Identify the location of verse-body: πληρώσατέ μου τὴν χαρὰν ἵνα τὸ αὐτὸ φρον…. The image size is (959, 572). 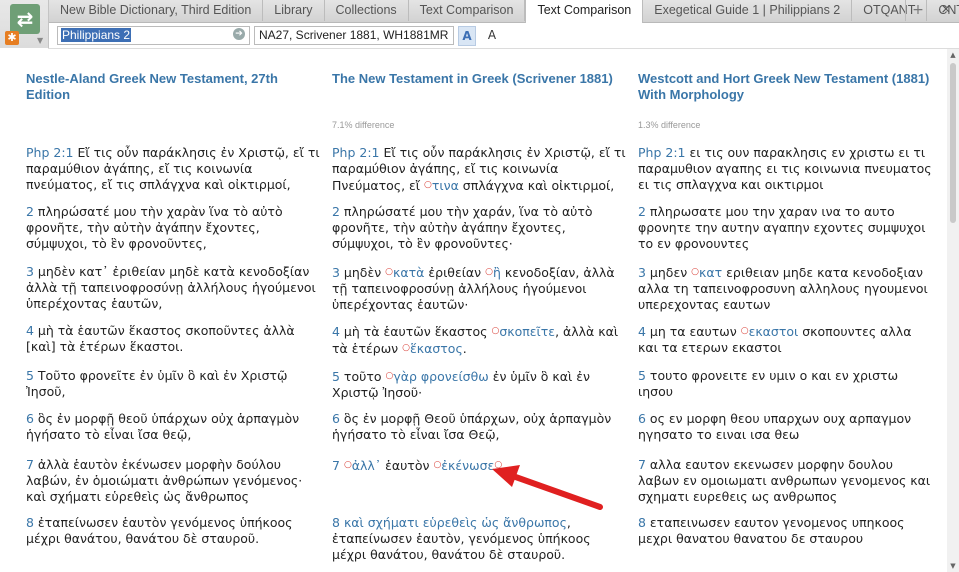
(154, 227).